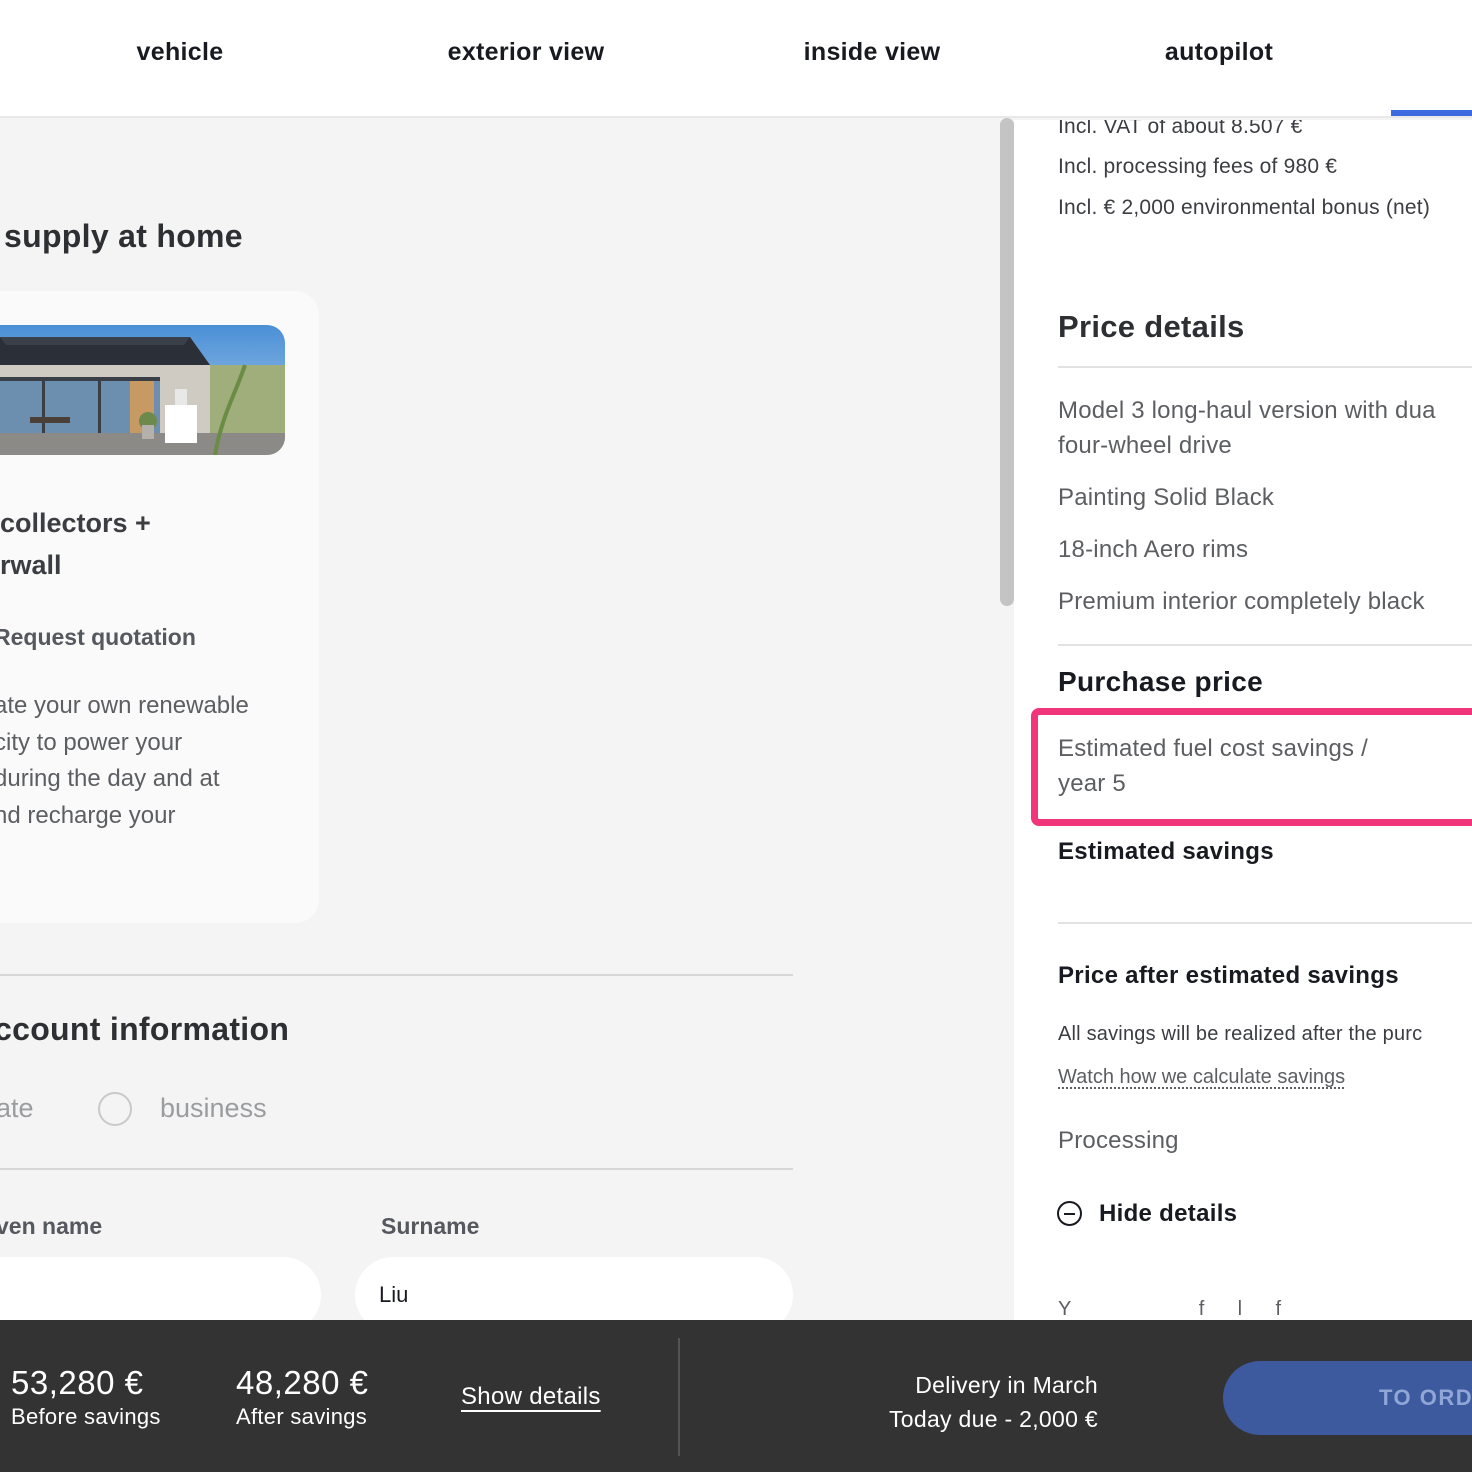 This screenshot has height=1472, width=1472. Describe the element at coordinates (1244, 207) in the screenshot. I see `environmental-bonus-note: Incl. € 2,000 environmental bonus (net)` at that location.